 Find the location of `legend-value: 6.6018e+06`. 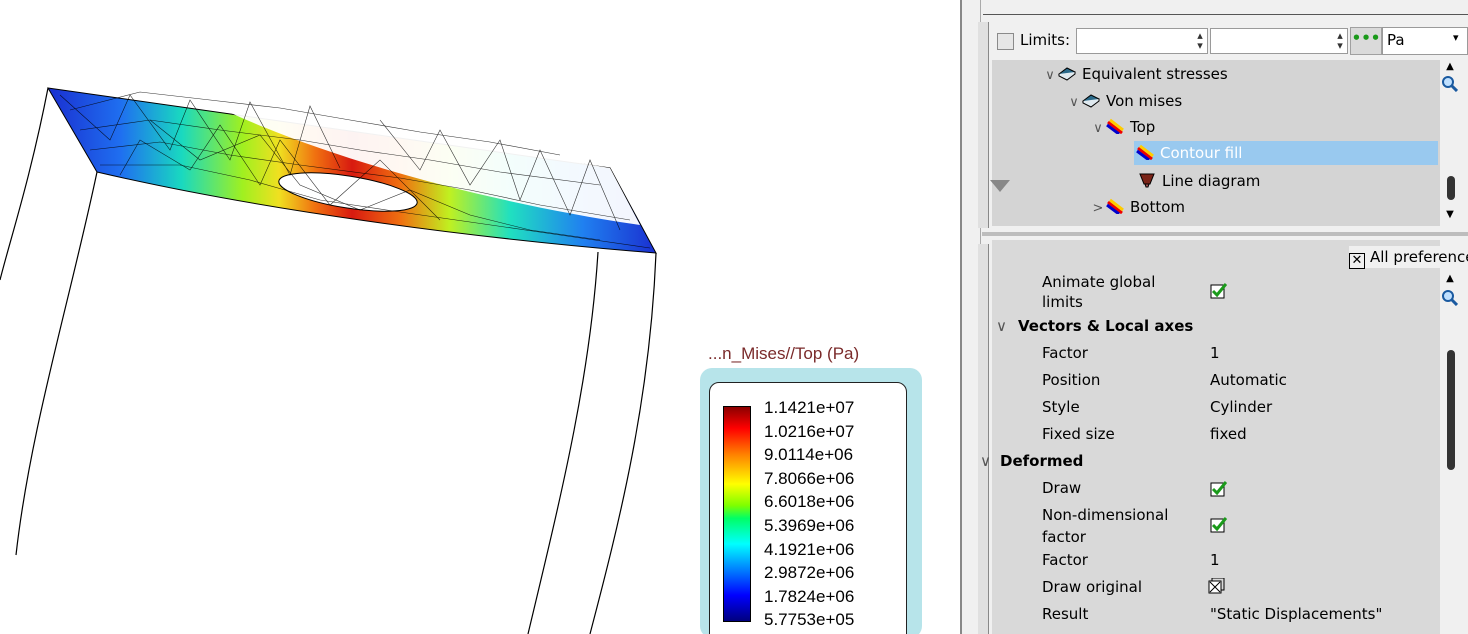

legend-value: 6.6018e+06 is located at coordinates (809, 502).